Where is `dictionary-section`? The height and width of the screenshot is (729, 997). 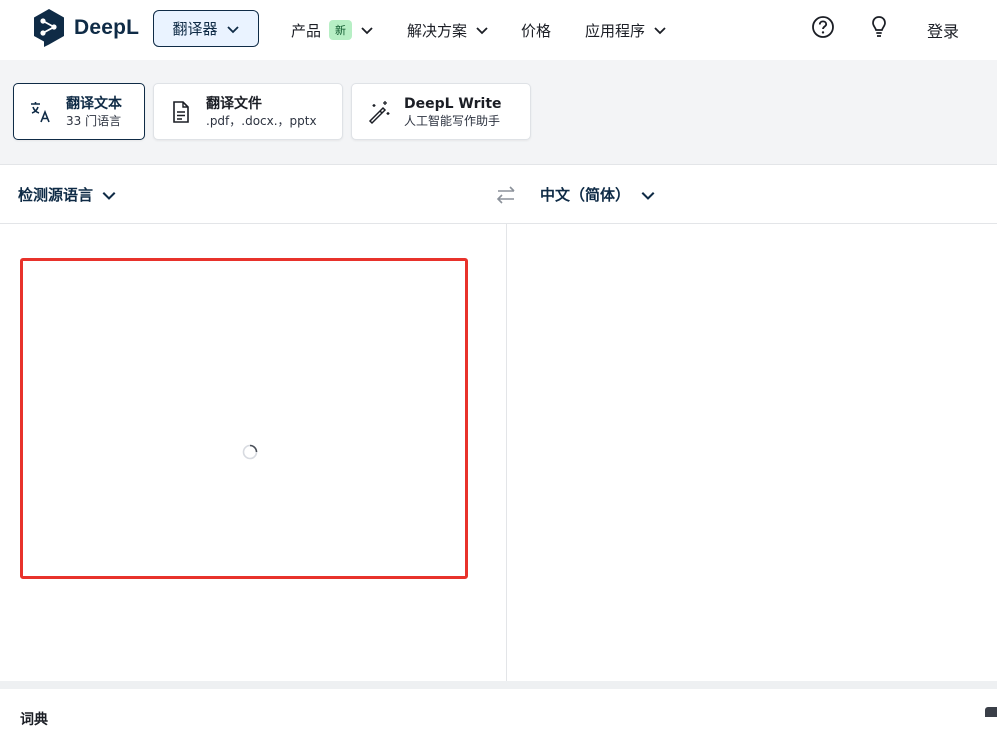
dictionary-section is located at coordinates (498, 699).